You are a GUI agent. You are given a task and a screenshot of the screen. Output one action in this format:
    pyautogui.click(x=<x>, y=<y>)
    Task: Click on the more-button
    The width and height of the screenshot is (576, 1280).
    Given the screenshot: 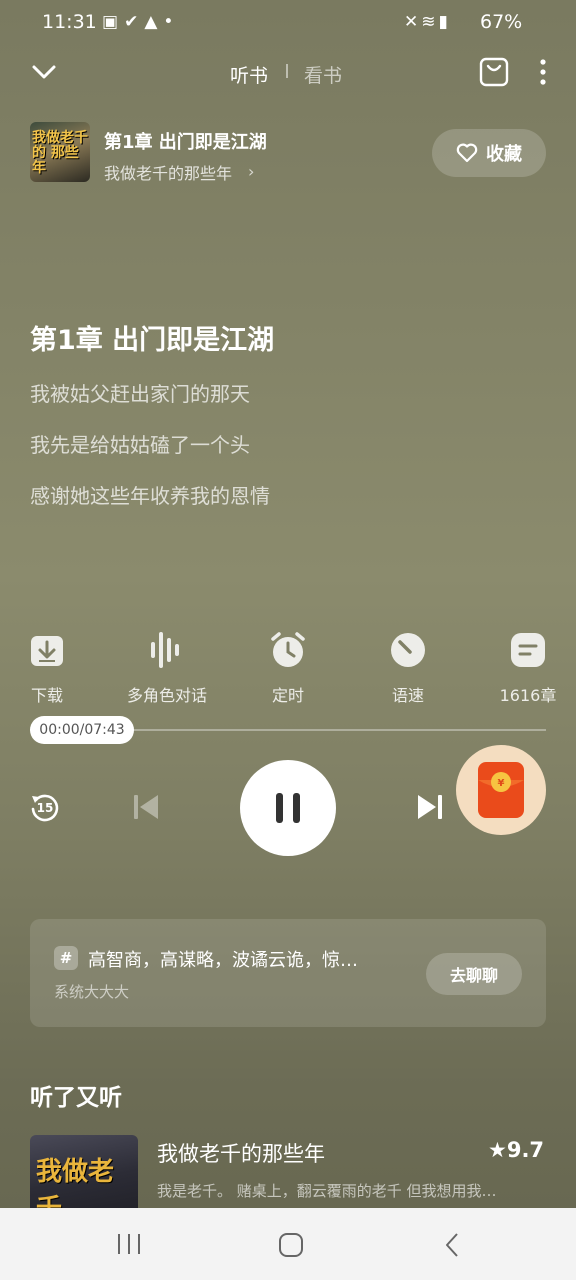 What is the action you would take?
    pyautogui.click(x=543, y=72)
    